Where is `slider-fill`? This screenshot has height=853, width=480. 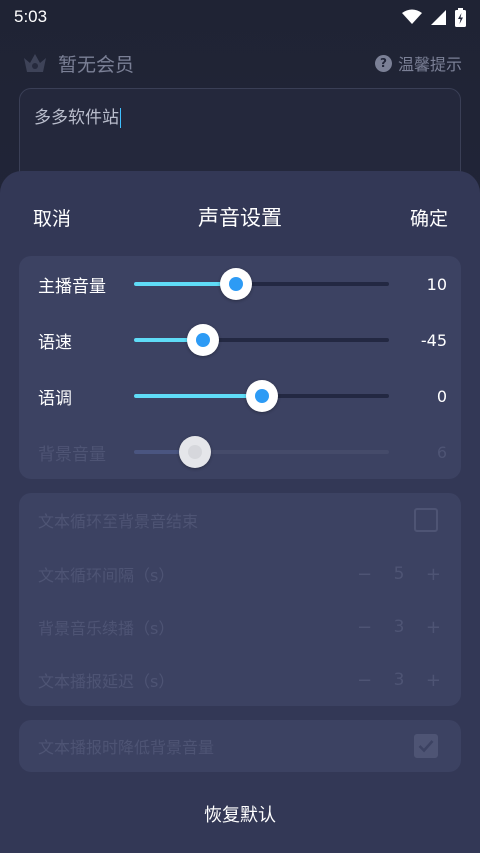 slider-fill is located at coordinates (198, 396).